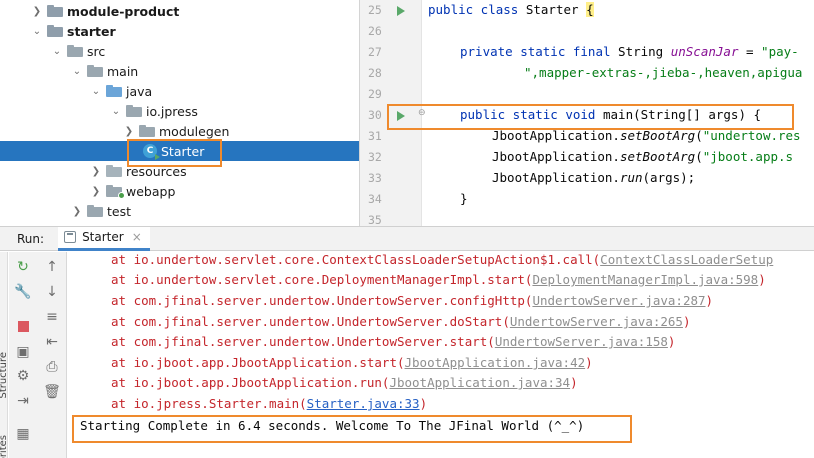 This screenshot has height=458, width=814. Describe the element at coordinates (23, 292) in the screenshot. I see `wrench-icon: 🔧` at that location.